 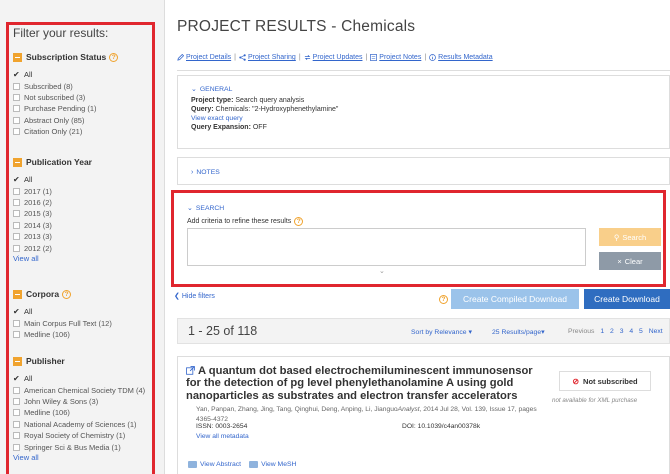 What do you see at coordinates (209, 57) in the screenshot?
I see `tab-label: Project Details` at bounding box center [209, 57].